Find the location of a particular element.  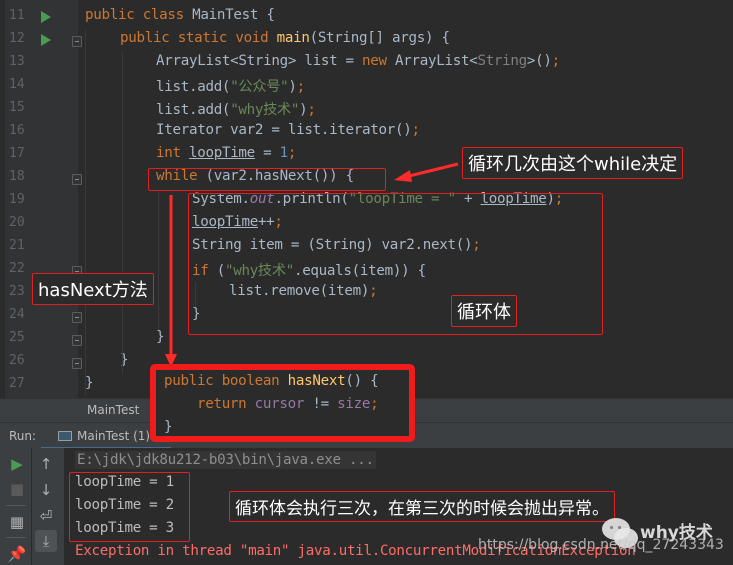

toolstrip-separator is located at coordinates (31, 506).